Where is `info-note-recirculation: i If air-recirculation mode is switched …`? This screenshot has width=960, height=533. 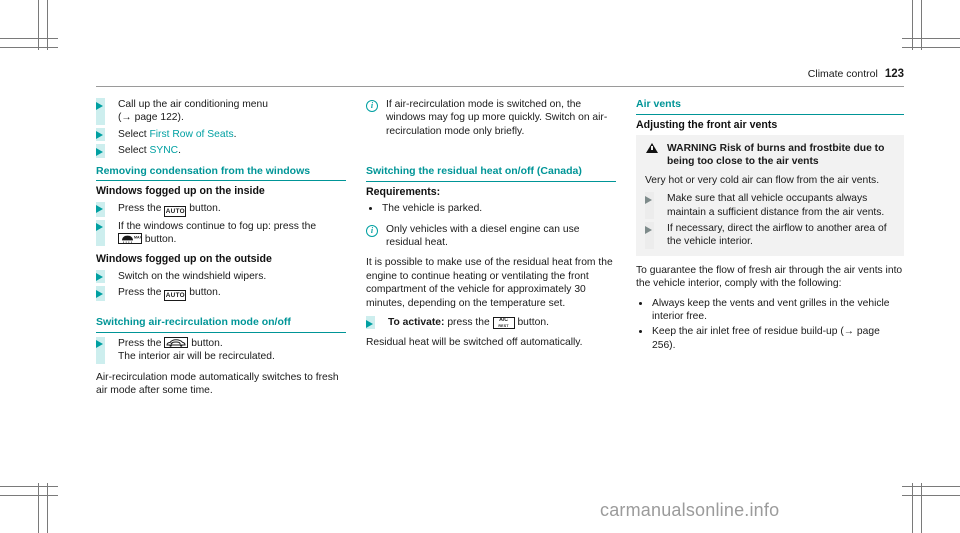
info-note-recirculation: i If air-recirculation mode is switched … is located at coordinates (491, 118).